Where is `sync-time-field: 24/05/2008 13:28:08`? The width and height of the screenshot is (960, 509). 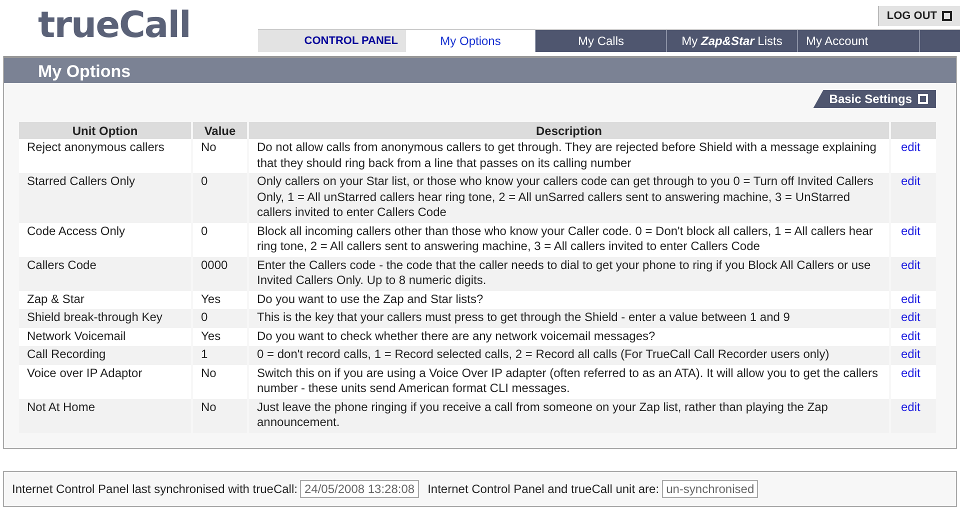
sync-time-field: 24/05/2008 13:28:08 is located at coordinates (359, 489).